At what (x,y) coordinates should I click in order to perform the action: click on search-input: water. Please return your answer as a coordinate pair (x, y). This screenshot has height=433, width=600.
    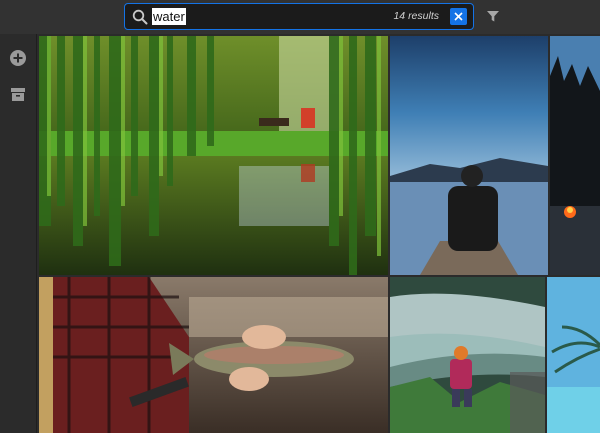
    Looking at the image, I should click on (169, 16).